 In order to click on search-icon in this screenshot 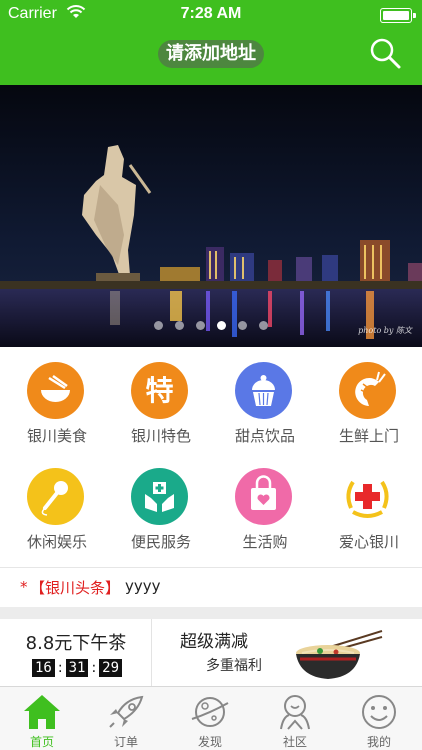, I will do `click(385, 53)`.